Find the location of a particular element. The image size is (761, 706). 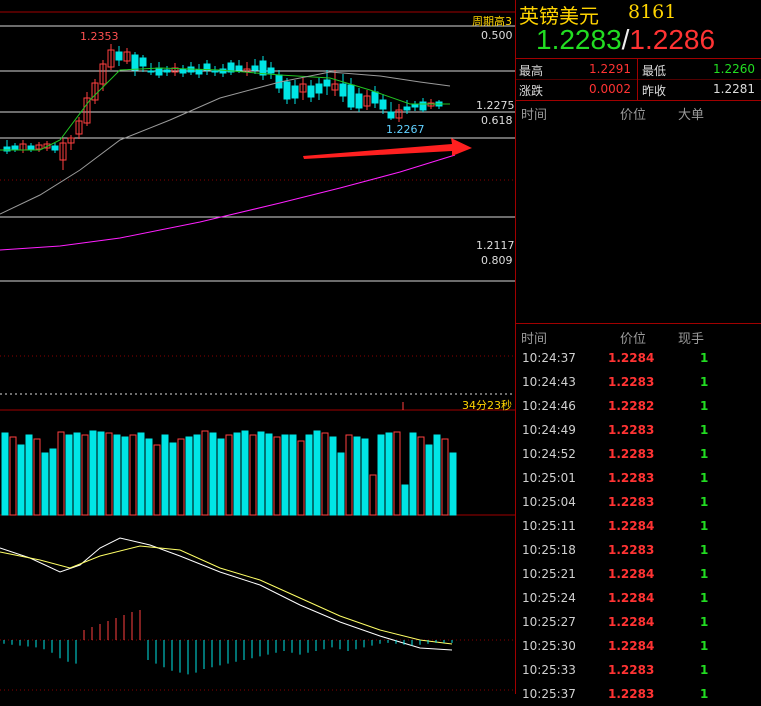

low-value: 1.2260 is located at coordinates (734, 69).